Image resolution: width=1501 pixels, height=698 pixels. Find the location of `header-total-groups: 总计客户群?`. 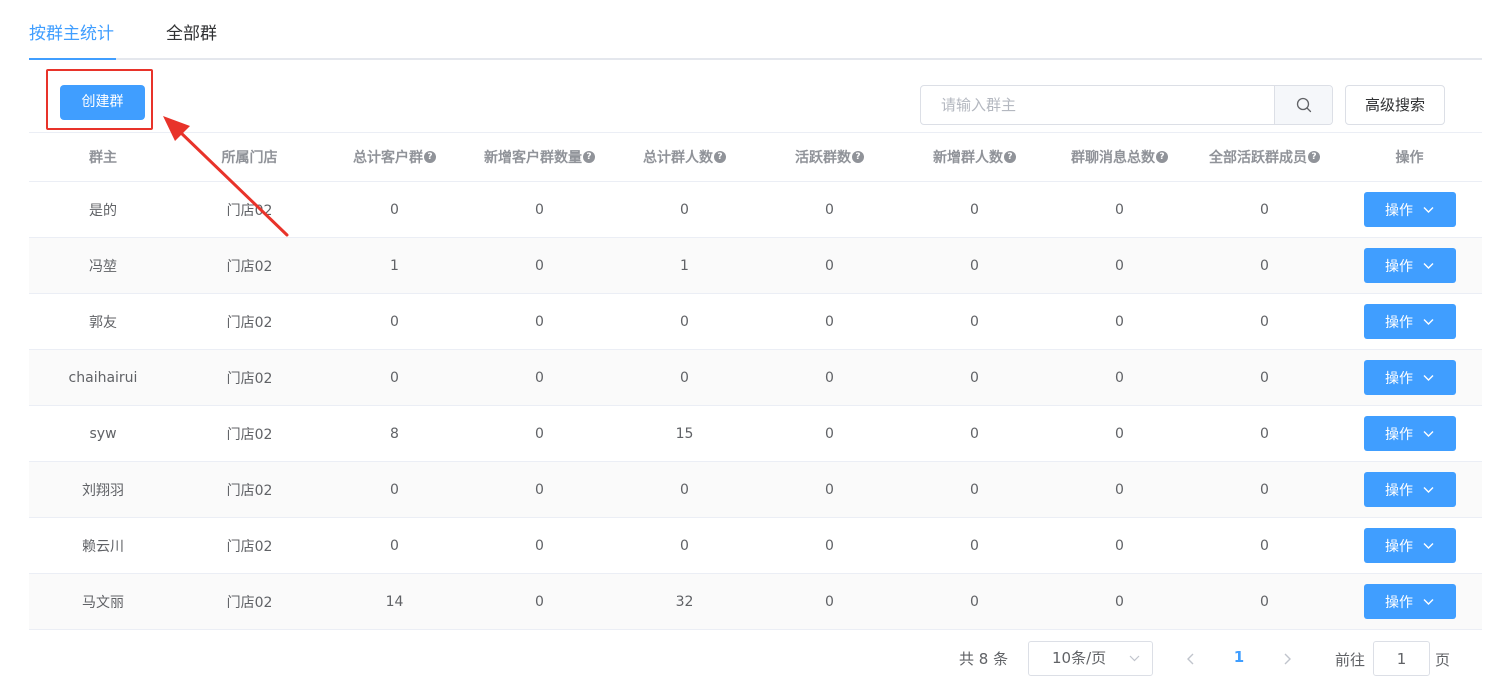

header-total-groups: 总计客户群? is located at coordinates (394, 157).